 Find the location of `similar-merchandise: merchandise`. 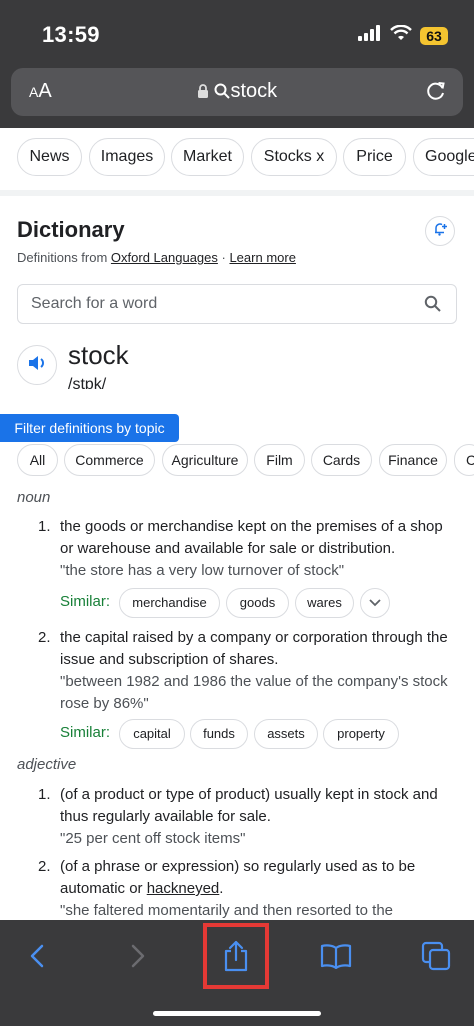

similar-merchandise: merchandise is located at coordinates (169, 603).